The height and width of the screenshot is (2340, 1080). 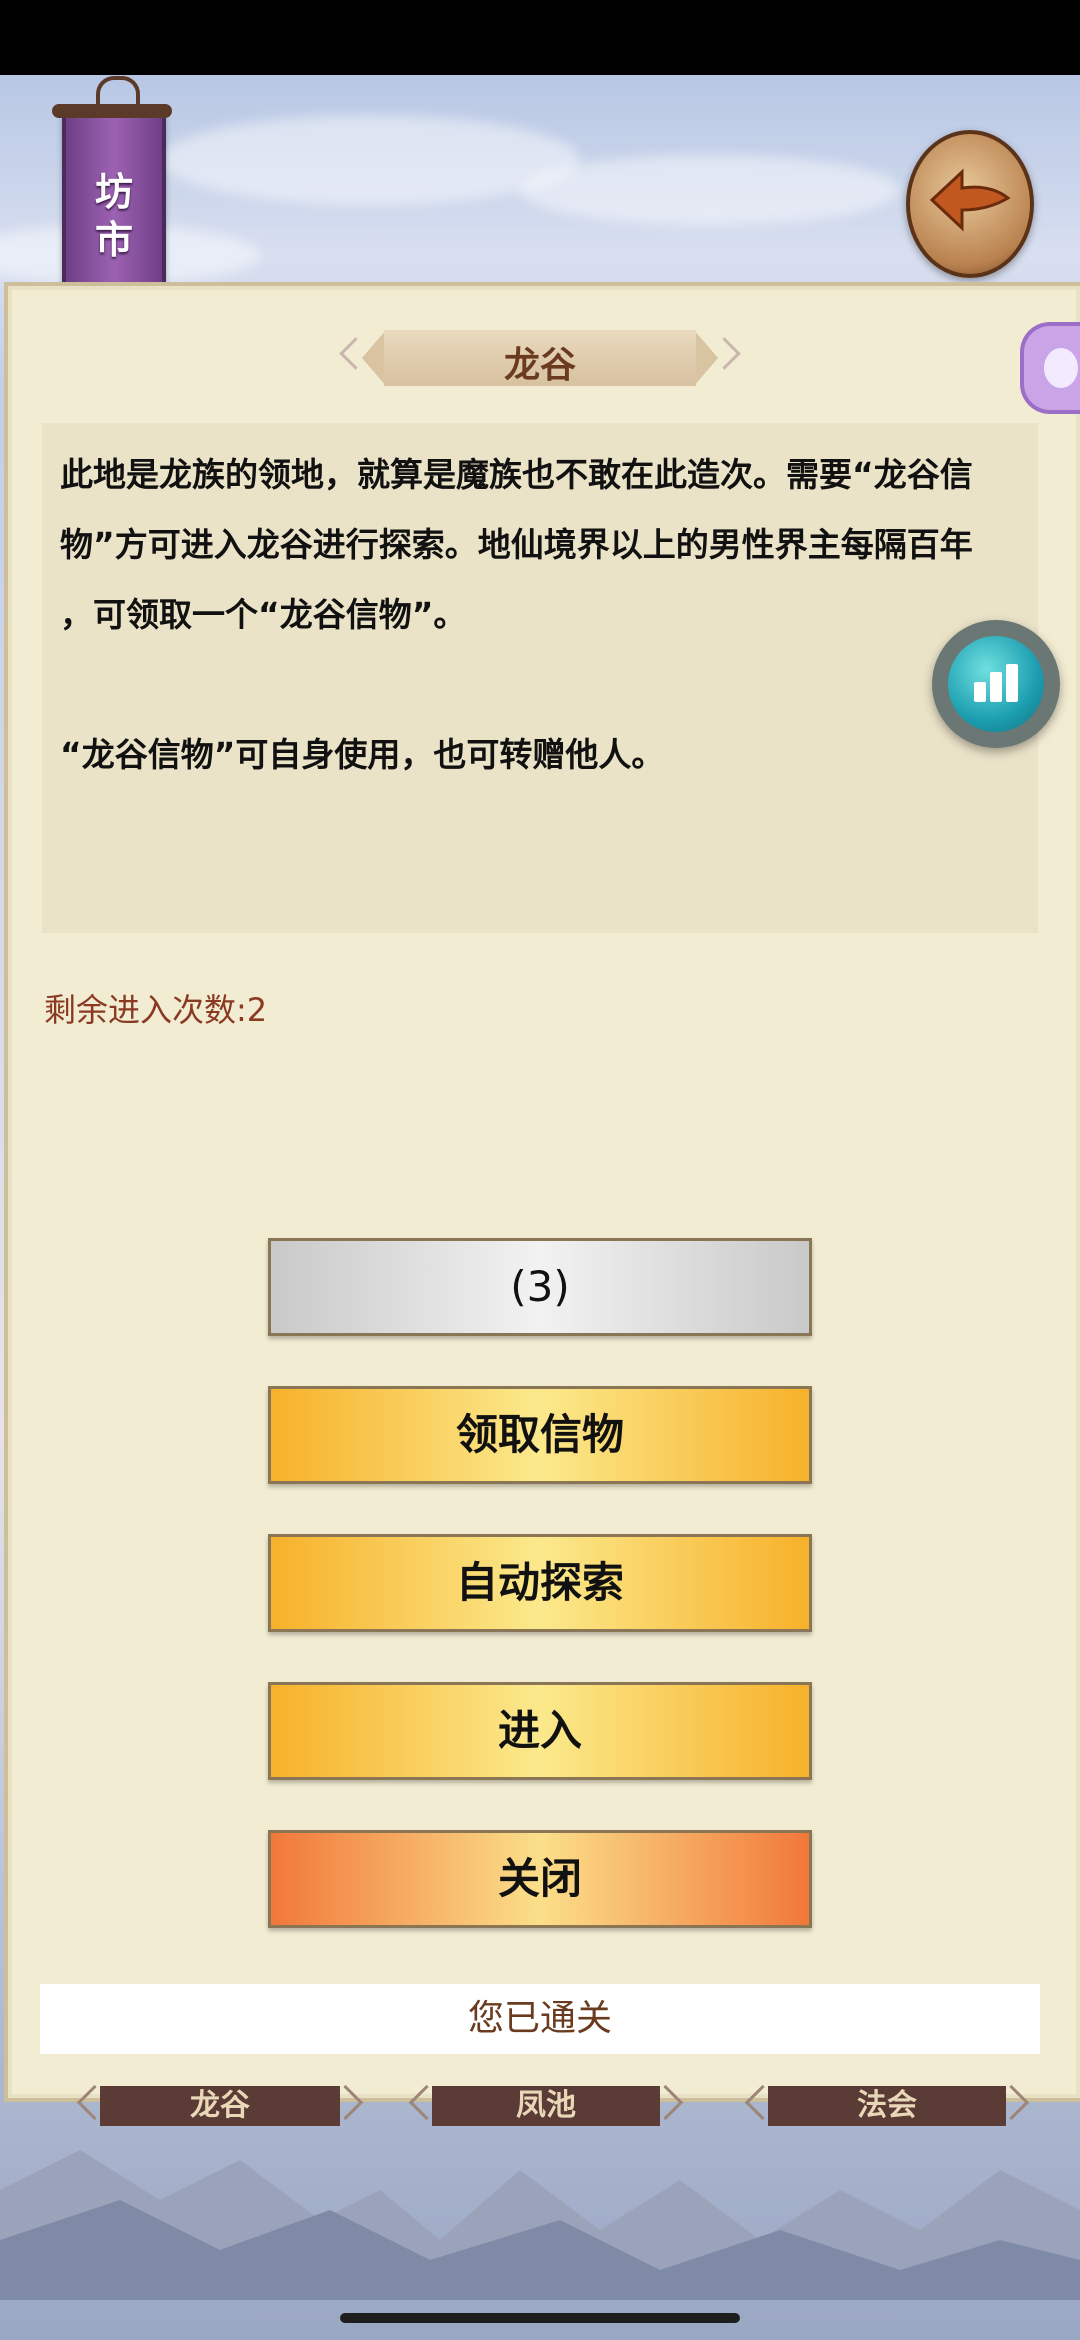 I want to click on description-line: 物”方可进入龙谷进行探索。地仙境界以上的男性界主每隔百年, so click(x=516, y=544).